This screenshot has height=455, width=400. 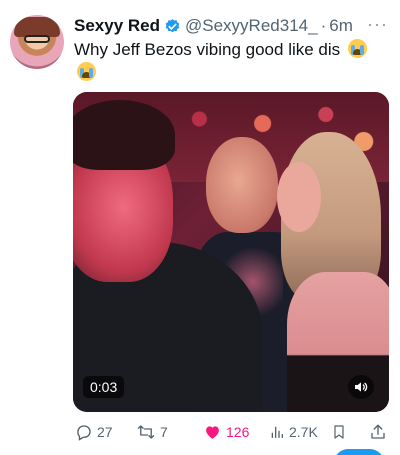 What do you see at coordinates (212, 432) in the screenshot?
I see `heart-icon` at bounding box center [212, 432].